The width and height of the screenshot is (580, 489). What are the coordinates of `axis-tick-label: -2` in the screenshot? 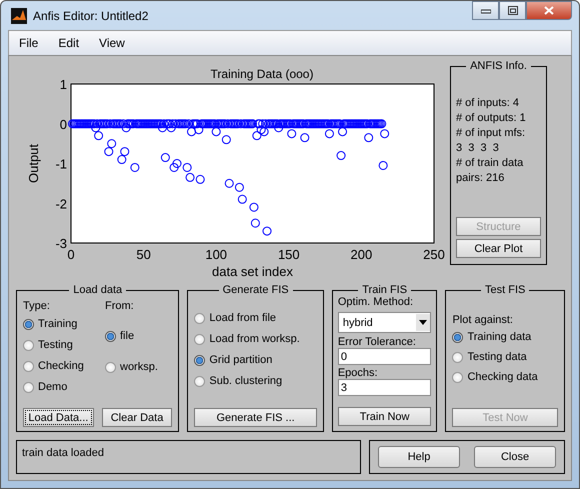 It's located at (61, 204).